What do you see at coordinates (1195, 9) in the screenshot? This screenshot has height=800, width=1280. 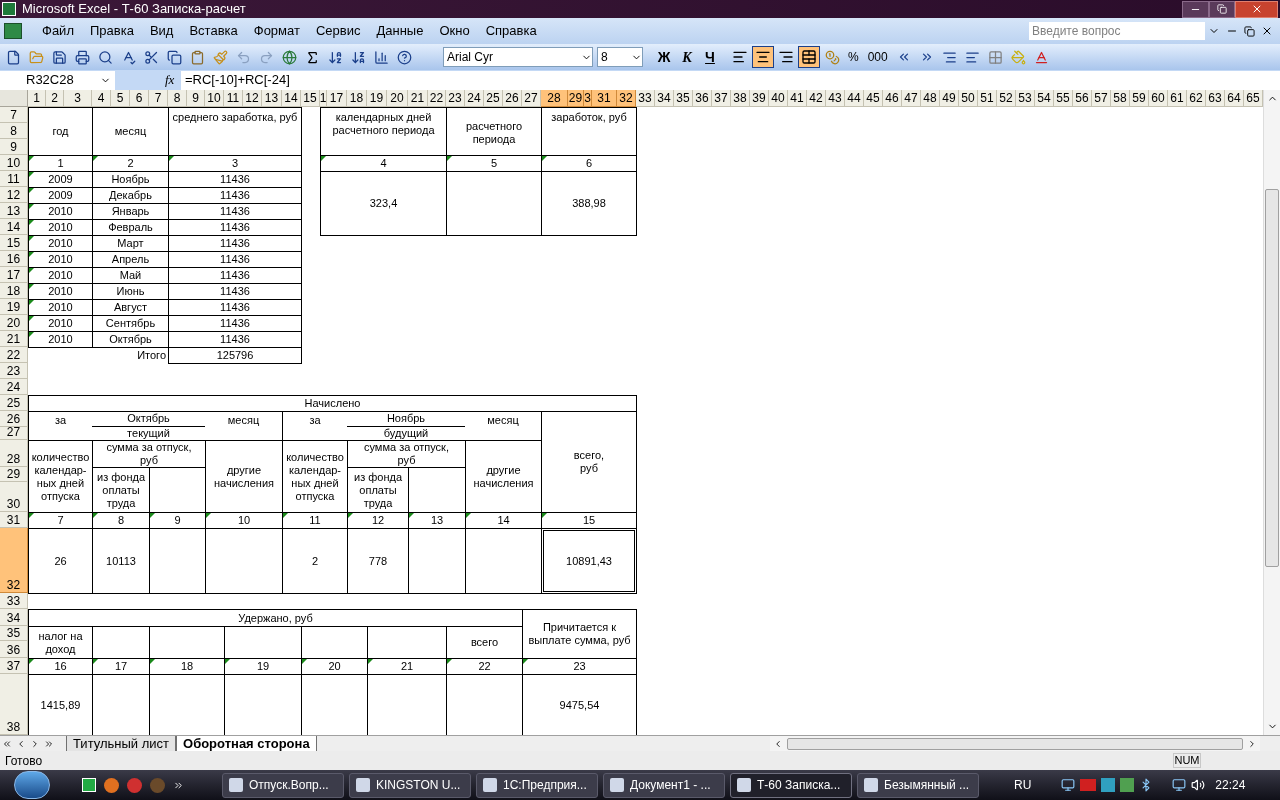 I see `minimize-button` at bounding box center [1195, 9].